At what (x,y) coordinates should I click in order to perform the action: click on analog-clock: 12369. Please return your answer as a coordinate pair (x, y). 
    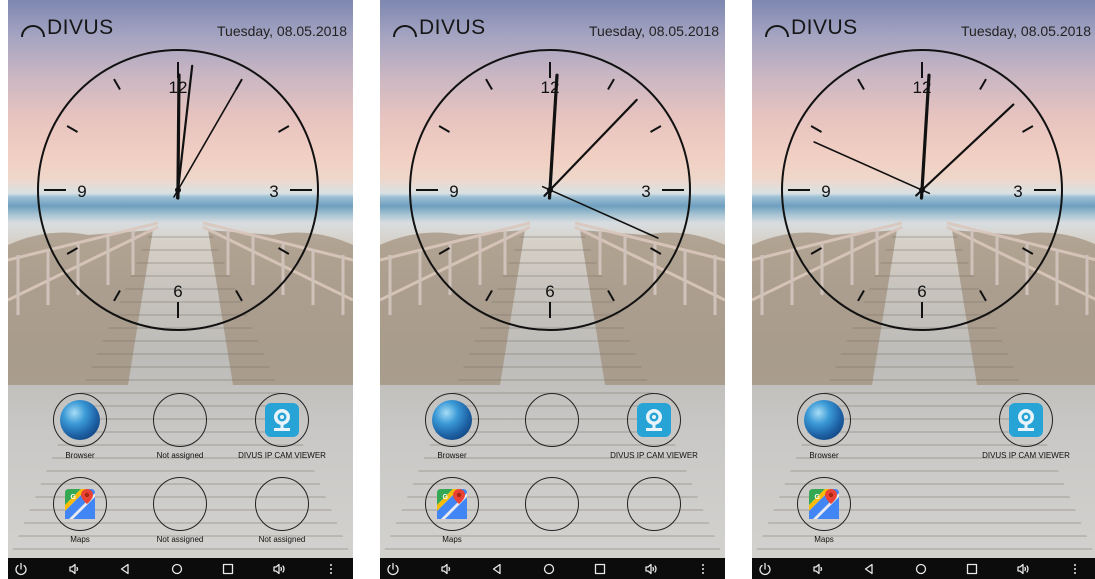
    Looking at the image, I should click on (178, 190).